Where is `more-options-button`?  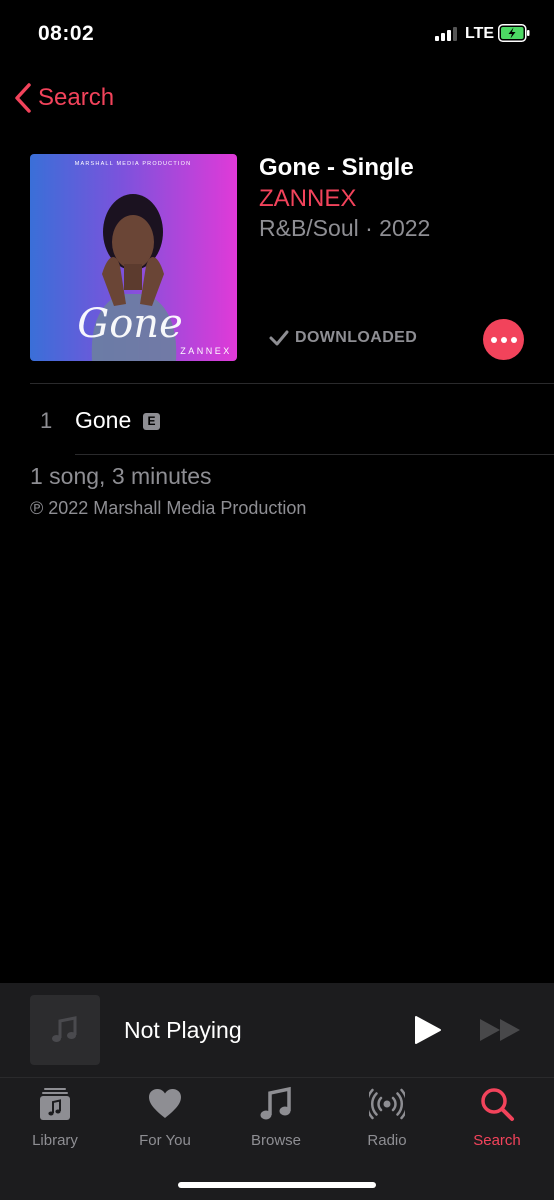
more-options-button is located at coordinates (503, 339).